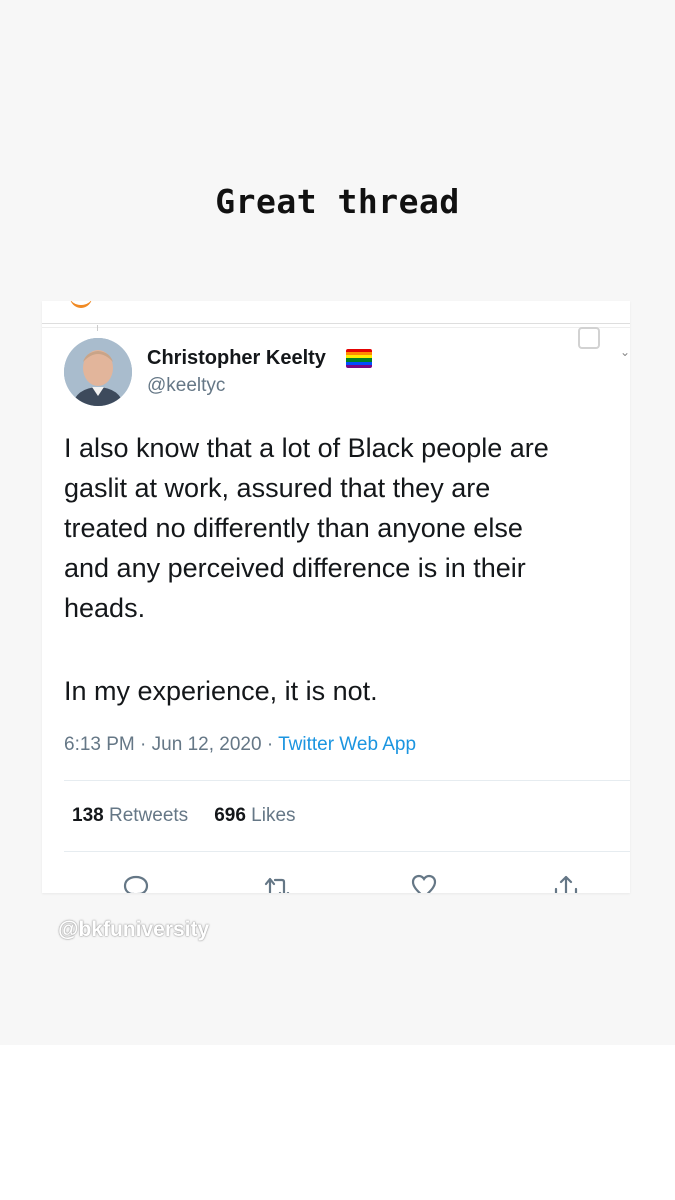 This screenshot has height=1200, width=675. Describe the element at coordinates (186, 386) in the screenshot. I see `author-handle: @keeltyc` at that location.